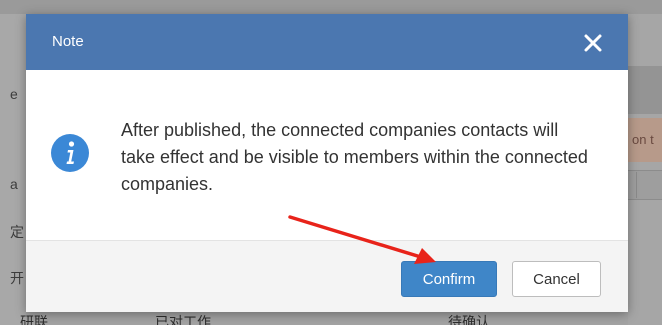 The width and height of the screenshot is (662, 325). I want to click on background-left-text: 定, so click(17, 232).